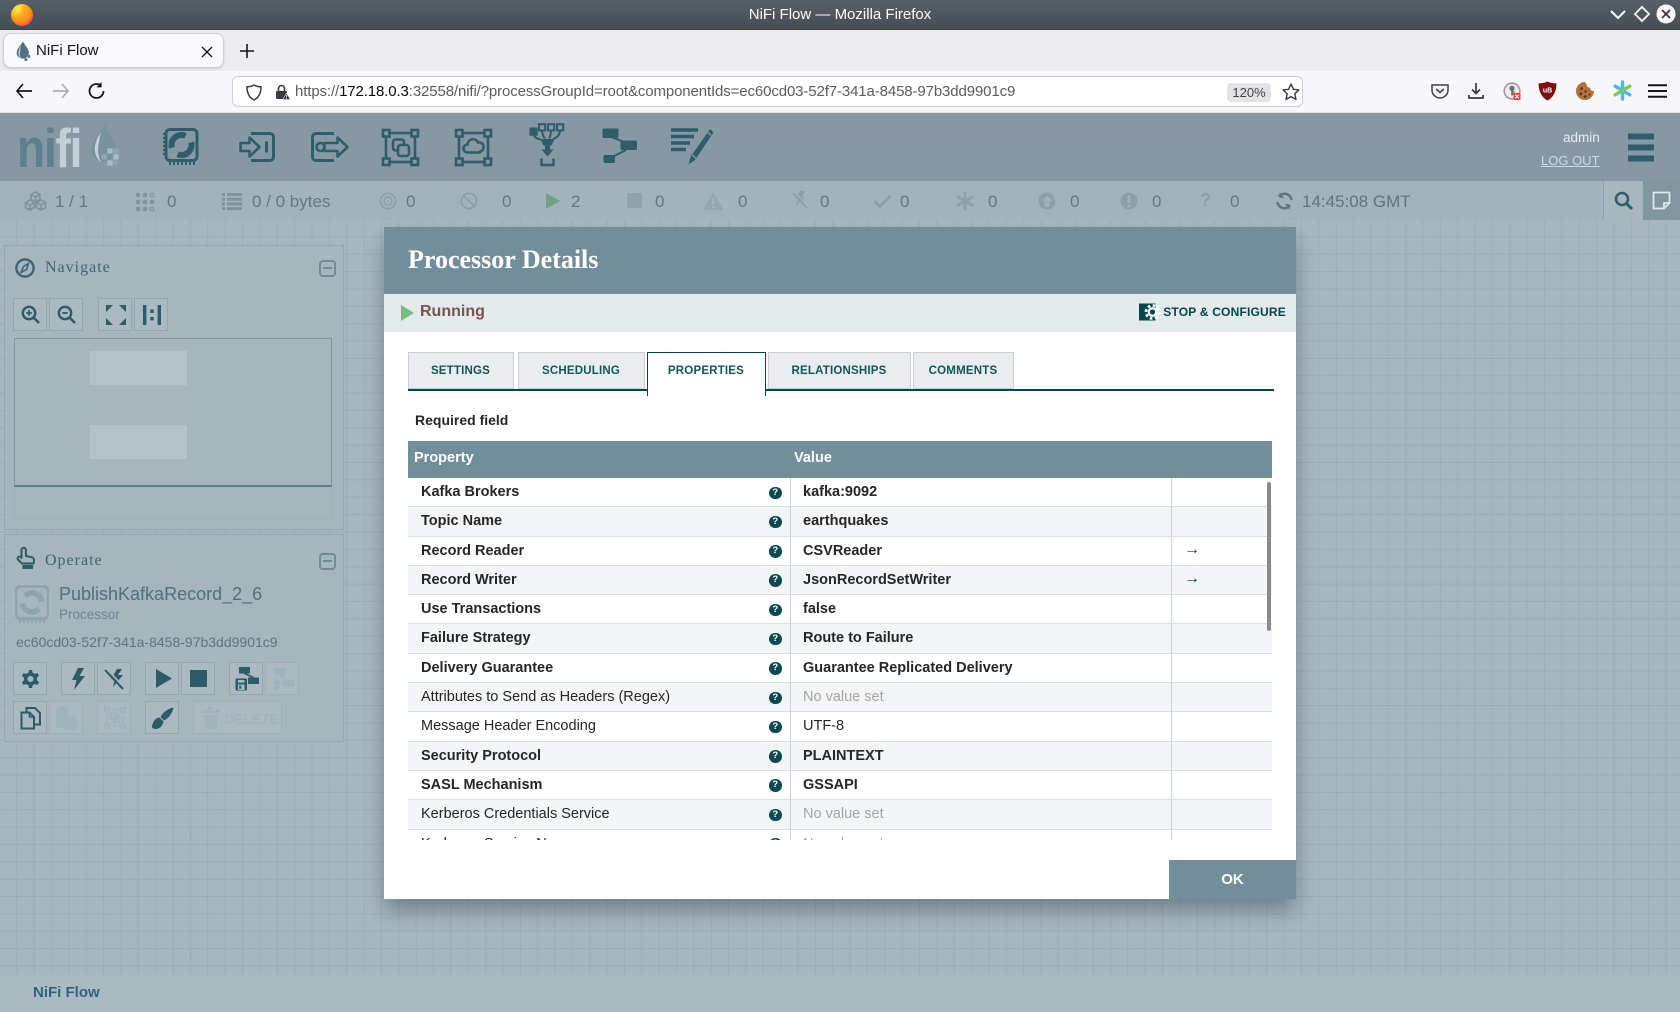 The image size is (1680, 1012). Describe the element at coordinates (1547, 91) in the screenshot. I see `svg-text: uB` at that location.